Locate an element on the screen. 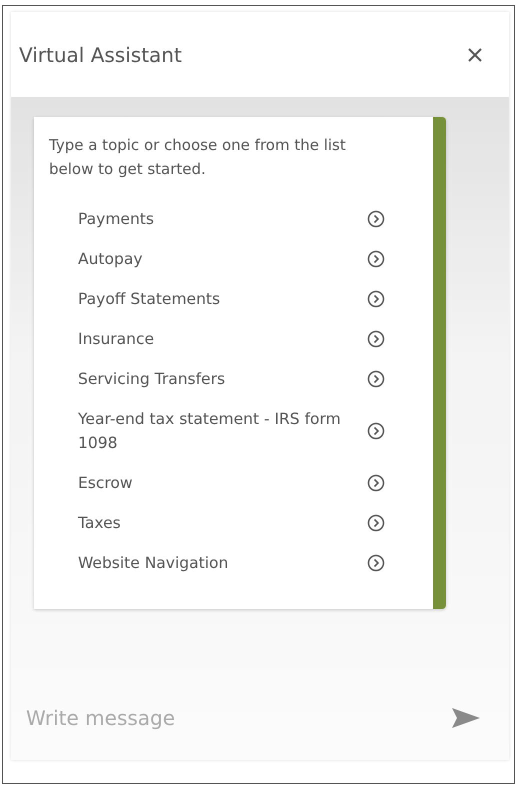 This screenshot has height=785, width=518. topic-item: Payoff Statements is located at coordinates (233, 299).